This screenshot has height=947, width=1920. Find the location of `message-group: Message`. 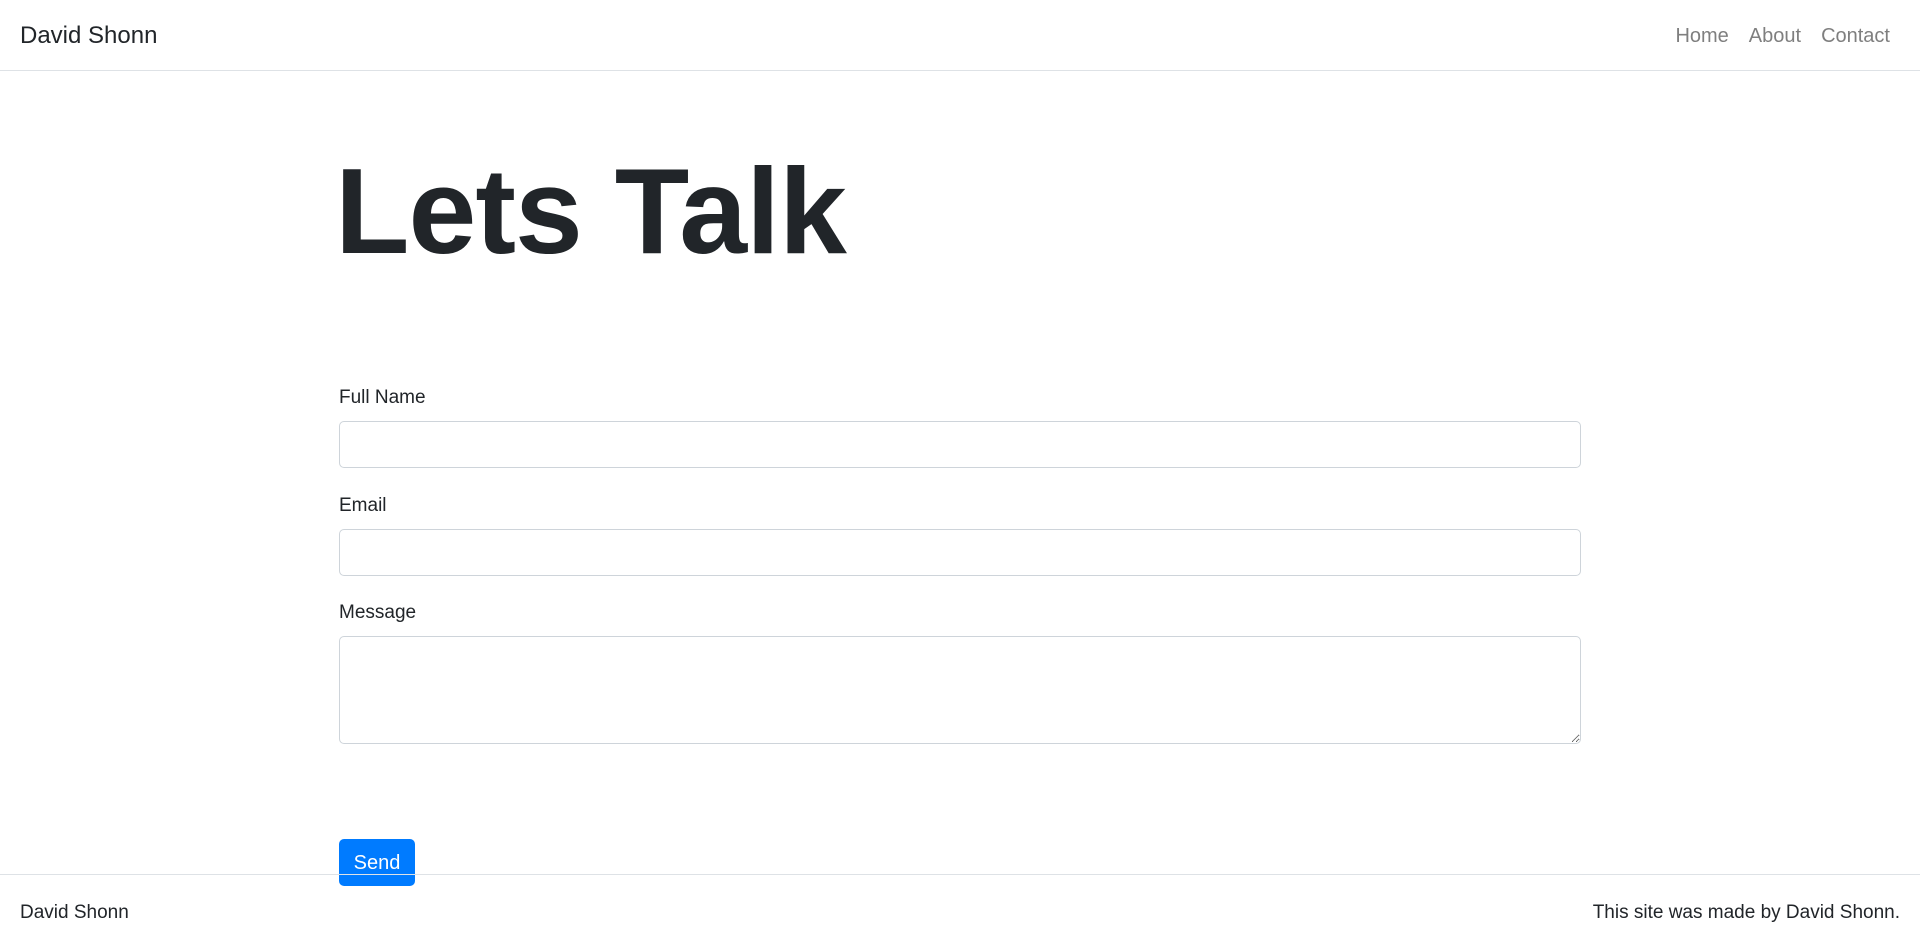

message-group: Message is located at coordinates (960, 672).